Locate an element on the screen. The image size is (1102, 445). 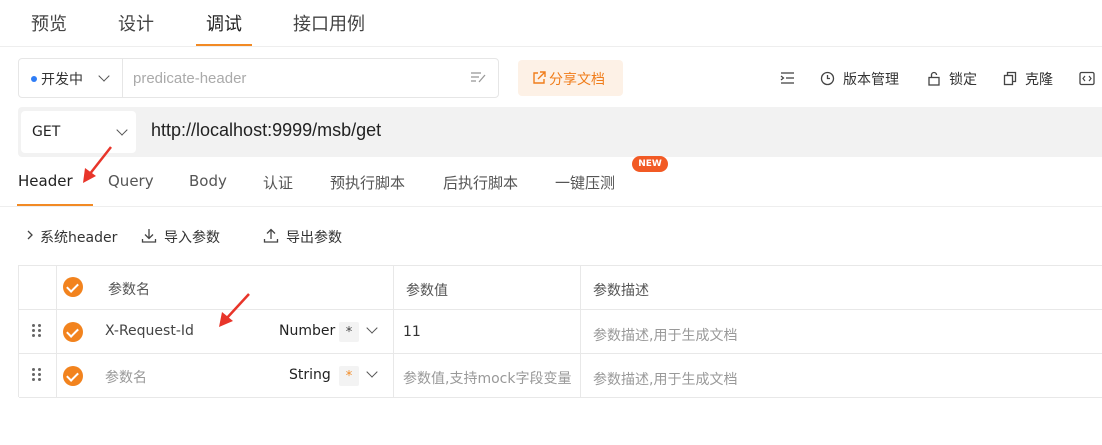
upload-icon is located at coordinates (271, 235).